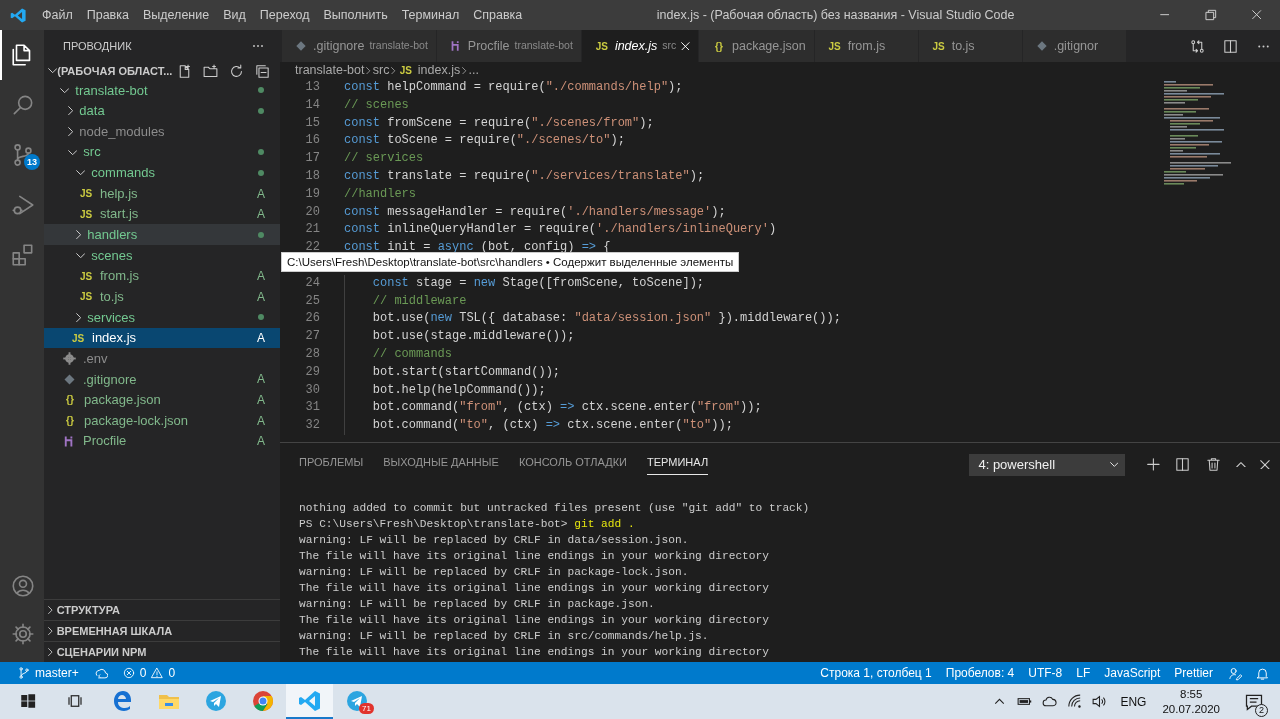 The width and height of the screenshot is (1280, 719). What do you see at coordinates (384, 159) in the screenshot?
I see `code-line: // services` at bounding box center [384, 159].